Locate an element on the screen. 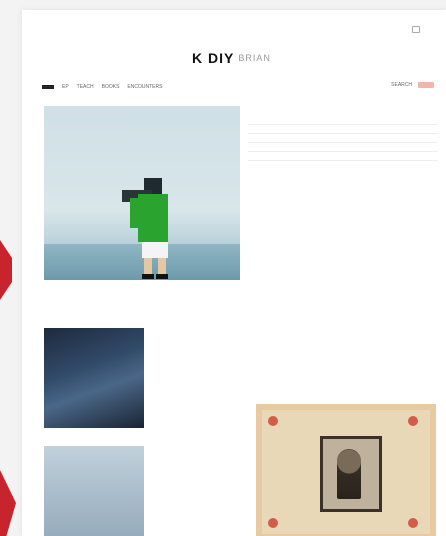 The image size is (446, 536). hero-image is located at coordinates (142, 193).